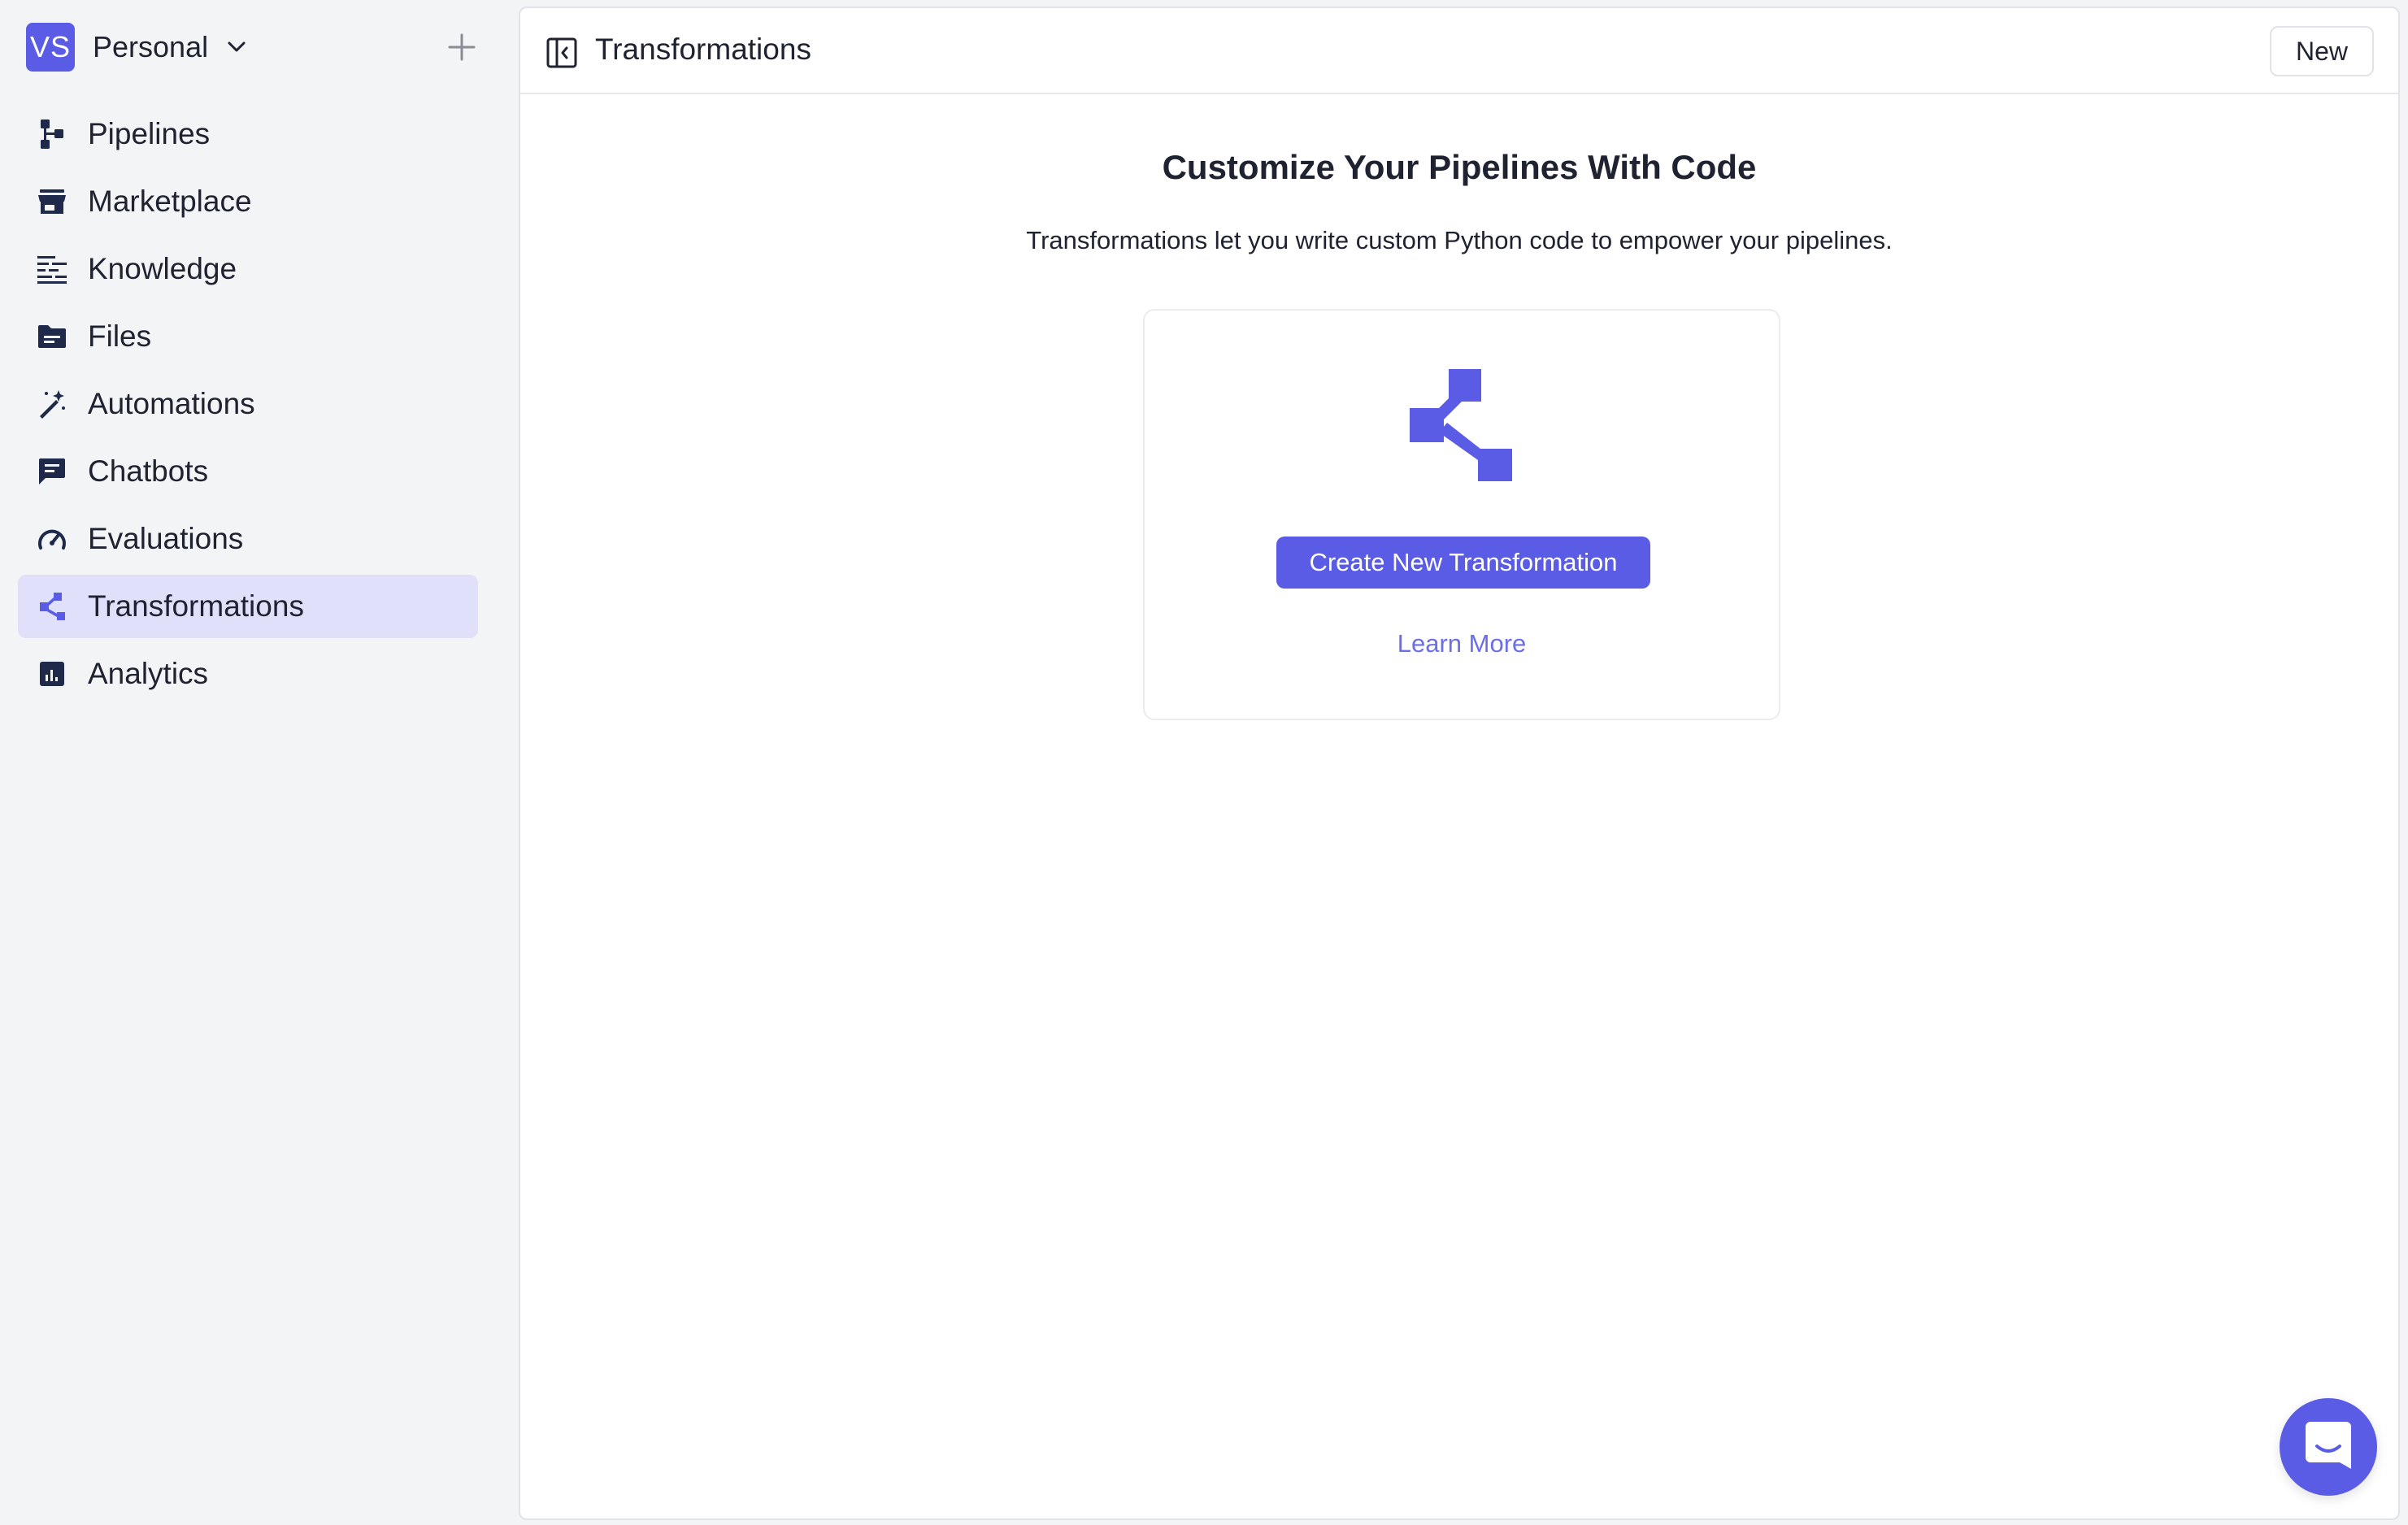  Describe the element at coordinates (52, 471) in the screenshot. I see `chat-icon` at that location.